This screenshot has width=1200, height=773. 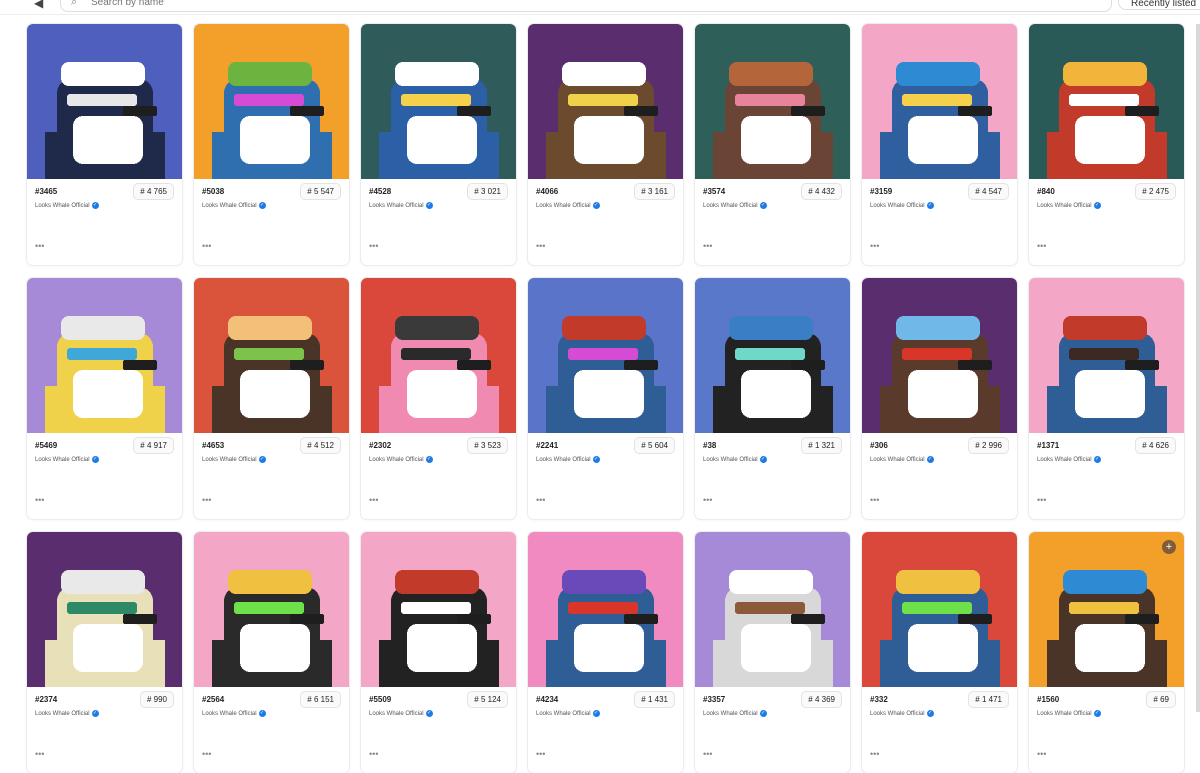 What do you see at coordinates (1106, 609) in the screenshot?
I see `nft-artwork: +` at bounding box center [1106, 609].